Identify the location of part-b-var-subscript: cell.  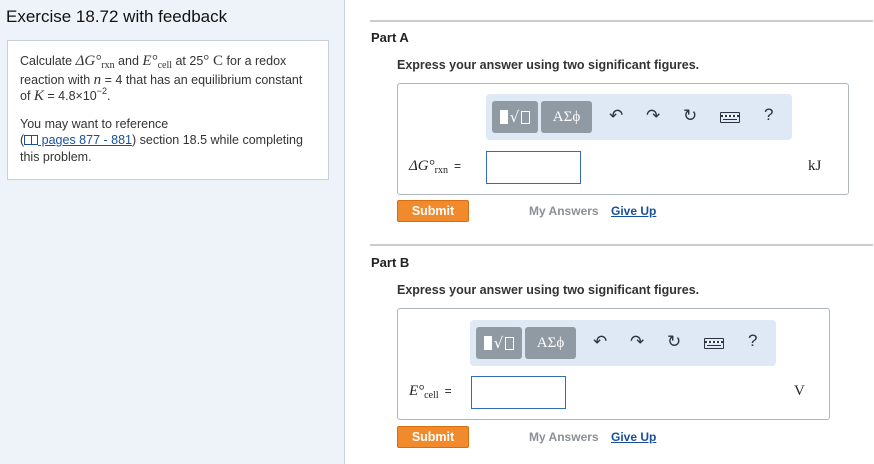
(431, 395).